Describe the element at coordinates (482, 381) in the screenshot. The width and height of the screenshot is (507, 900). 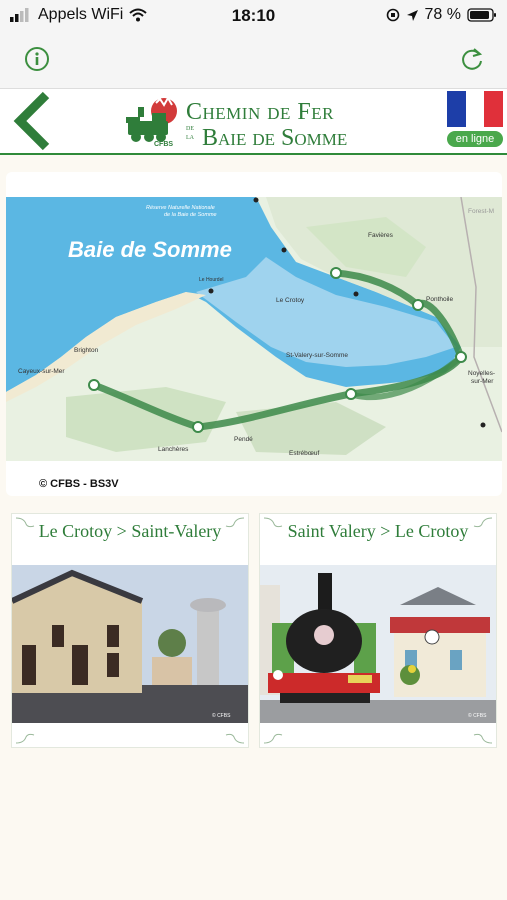
I see `map-label-noyelles-2: sur-Mer` at that location.